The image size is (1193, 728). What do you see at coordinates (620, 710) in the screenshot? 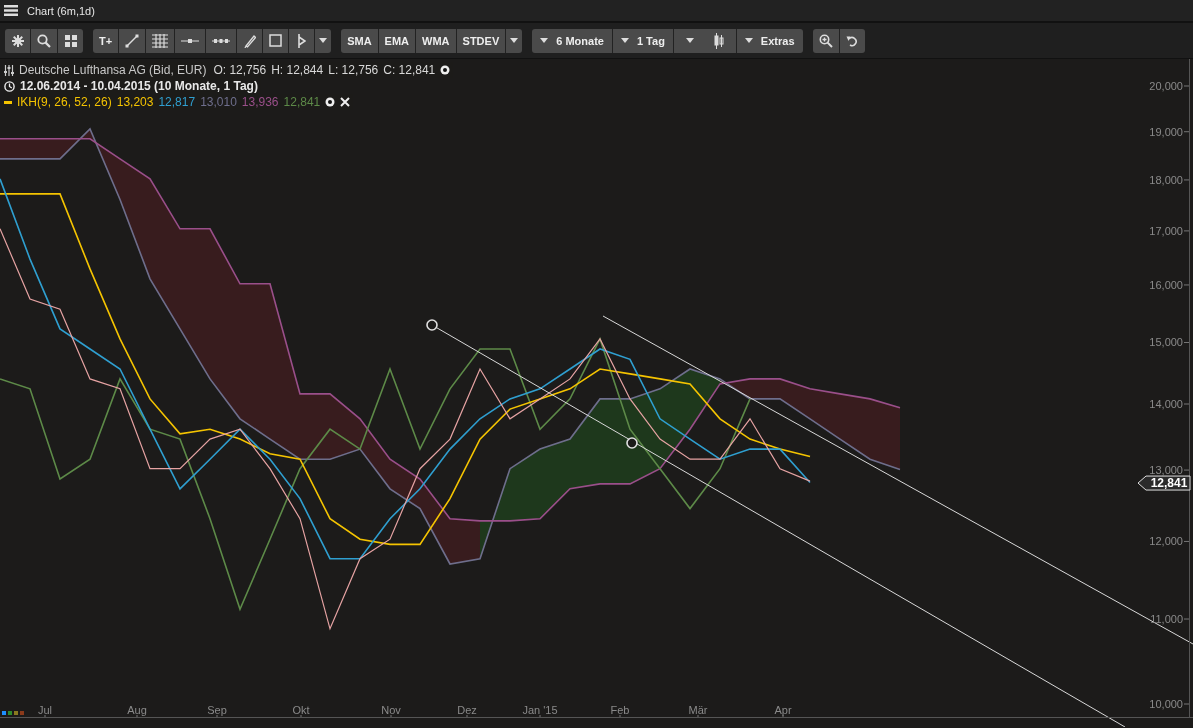
I see `x-axis-label: Feb` at bounding box center [620, 710].